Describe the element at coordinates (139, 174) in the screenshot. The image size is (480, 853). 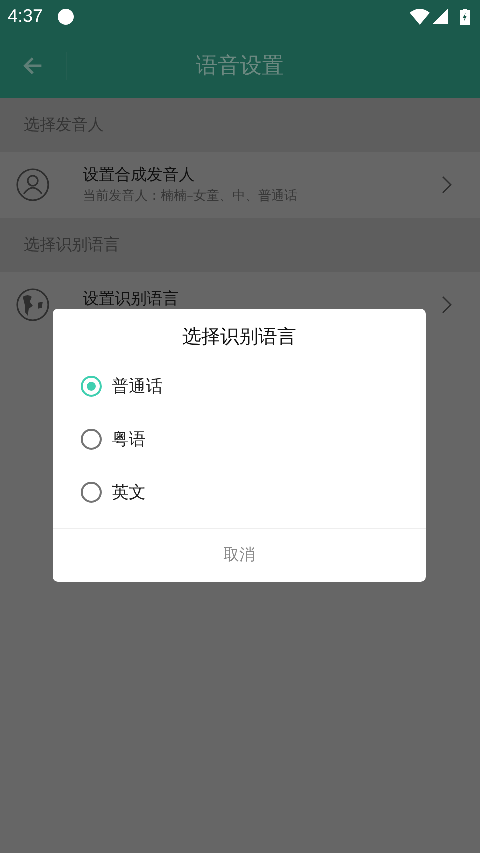
I see `row-title: 设置合成发音人` at that location.